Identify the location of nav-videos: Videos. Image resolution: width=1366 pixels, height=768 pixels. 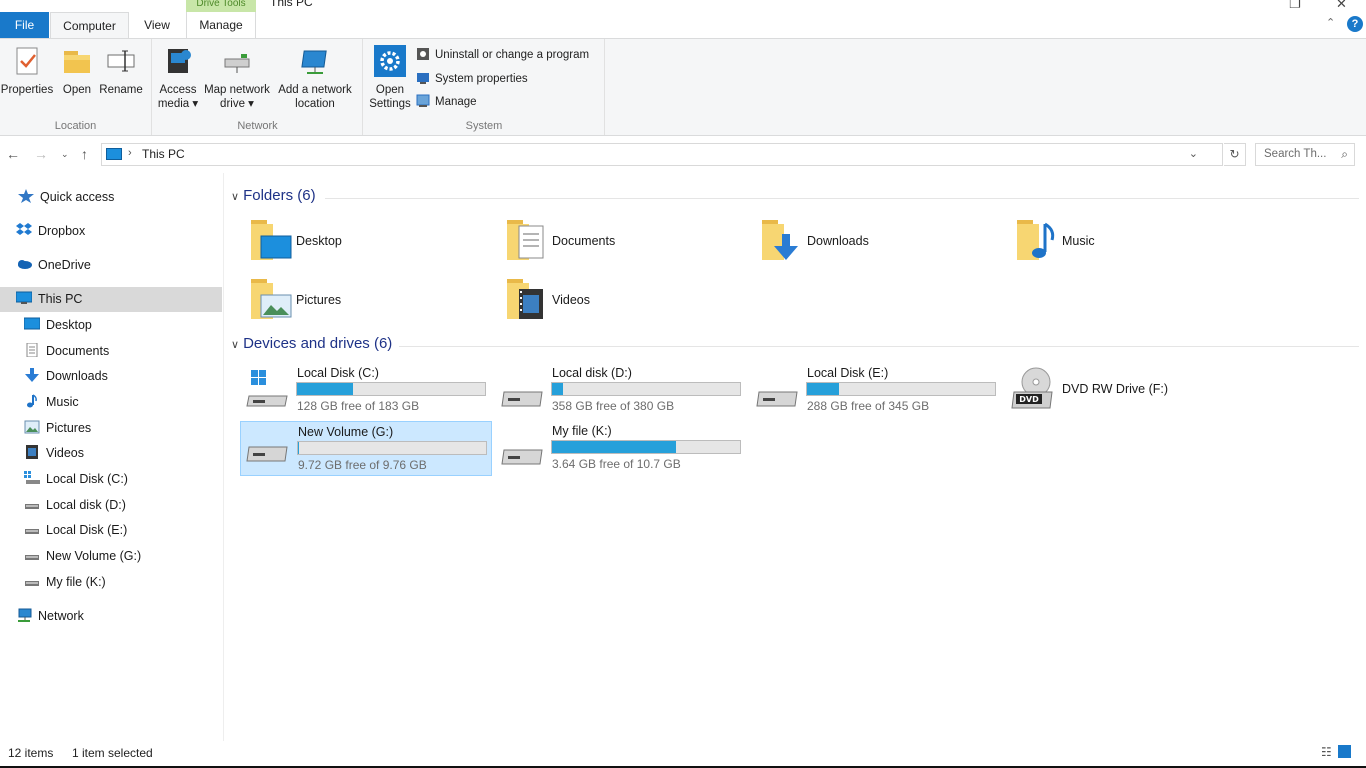
(54, 453).